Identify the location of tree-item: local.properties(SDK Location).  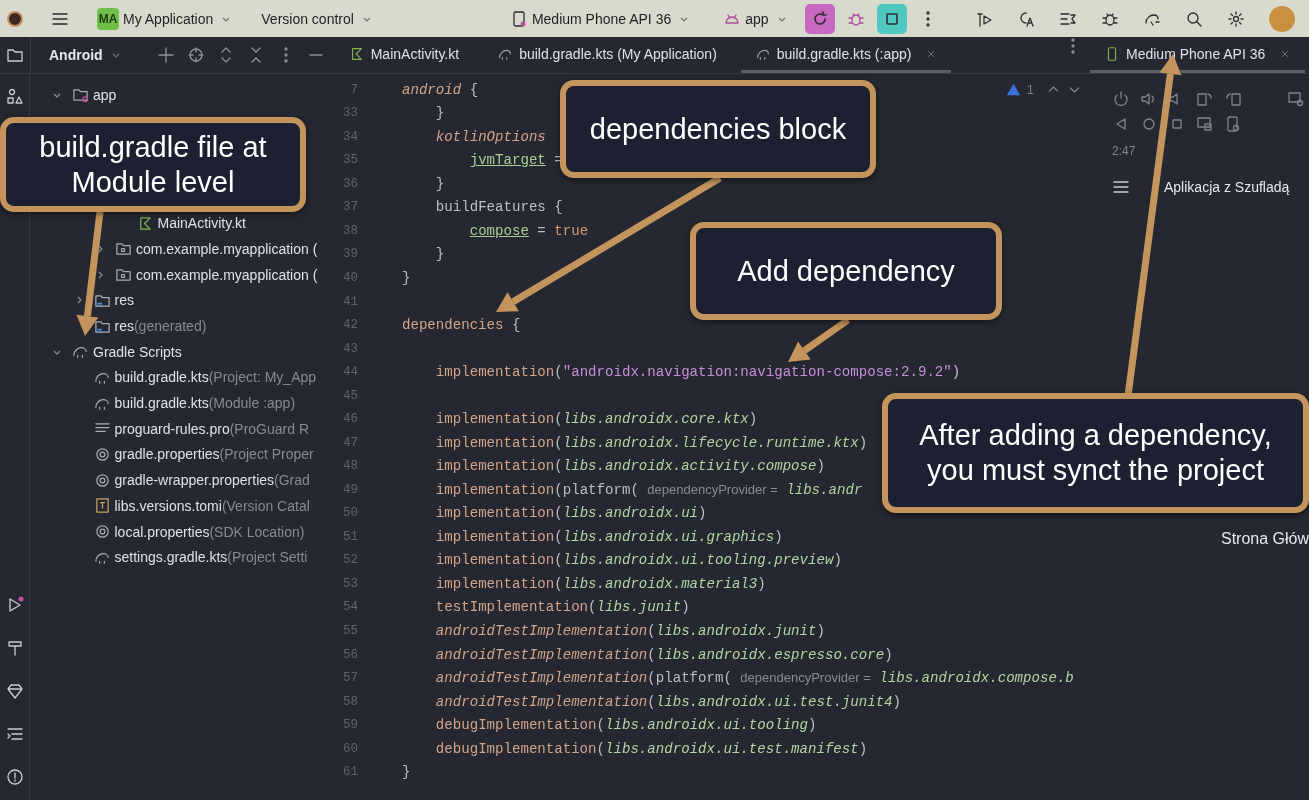
(209, 531).